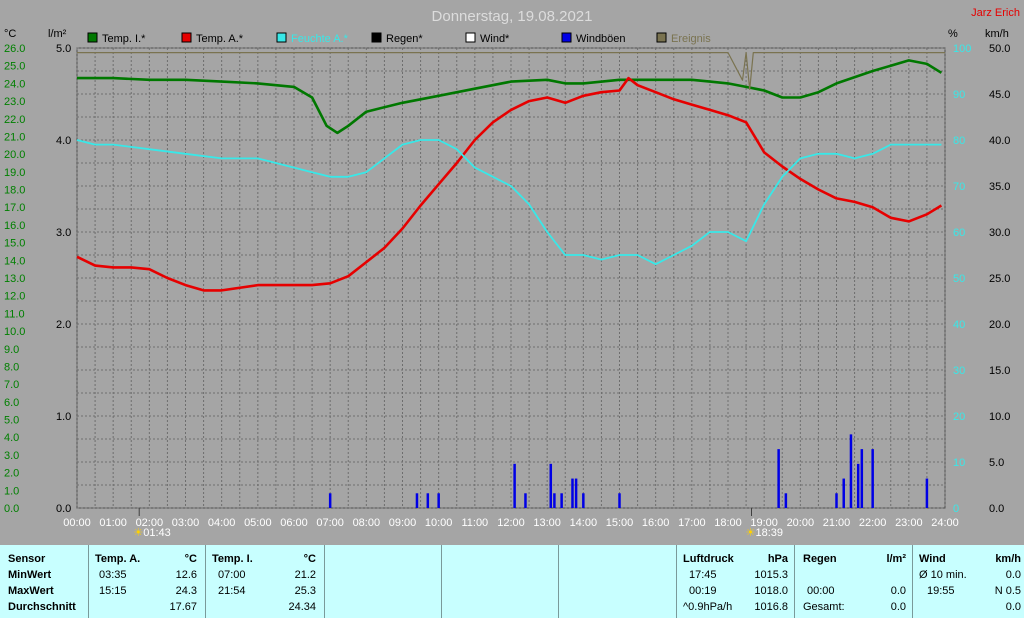  Describe the element at coordinates (771, 591) in the screenshot. I see `pressure-max-val: 1018.0` at that location.